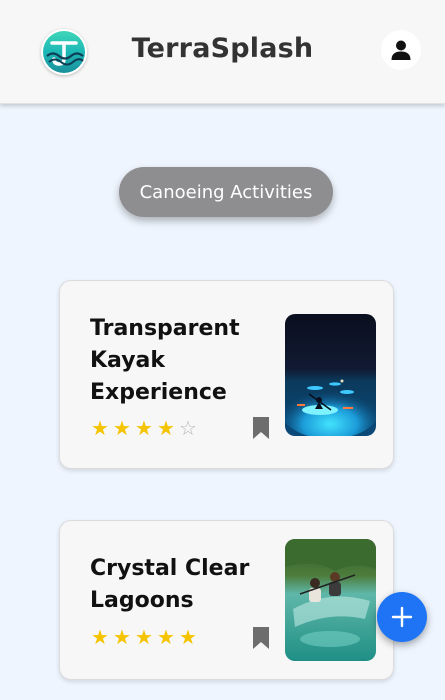 The height and width of the screenshot is (700, 445). I want to click on rating-stars: ★ ★ ★ ★ ★, so click(144, 637).